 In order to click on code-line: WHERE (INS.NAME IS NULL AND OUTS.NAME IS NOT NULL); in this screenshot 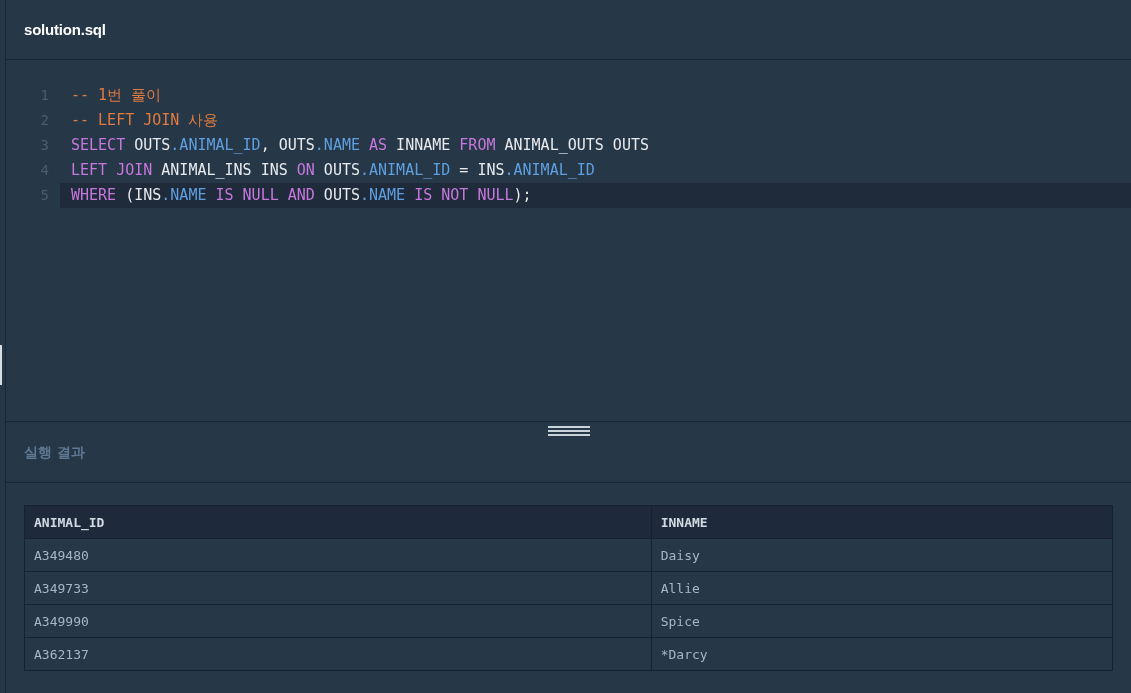, I will do `click(301, 195)`.